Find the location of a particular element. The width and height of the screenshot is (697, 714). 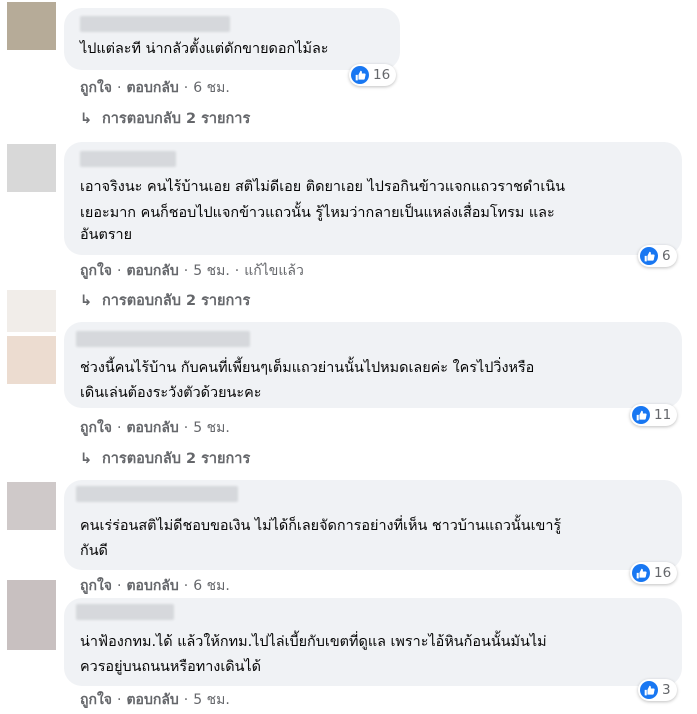

comment-text: กันดี is located at coordinates (94, 551).